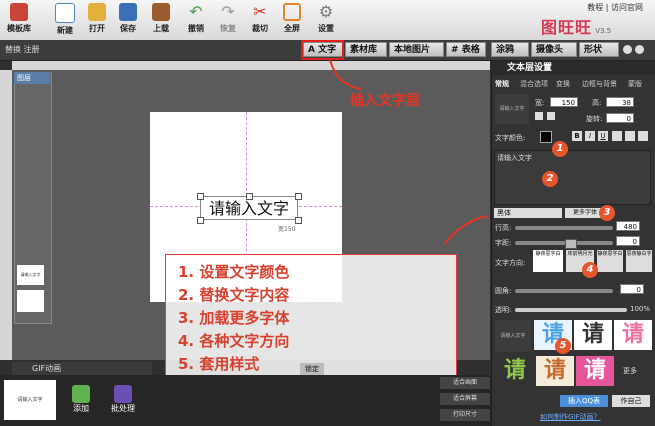 This screenshot has height=426, width=655. What do you see at coordinates (539, 116) in the screenshot?
I see `flip-horizontal-icon` at bounding box center [539, 116].